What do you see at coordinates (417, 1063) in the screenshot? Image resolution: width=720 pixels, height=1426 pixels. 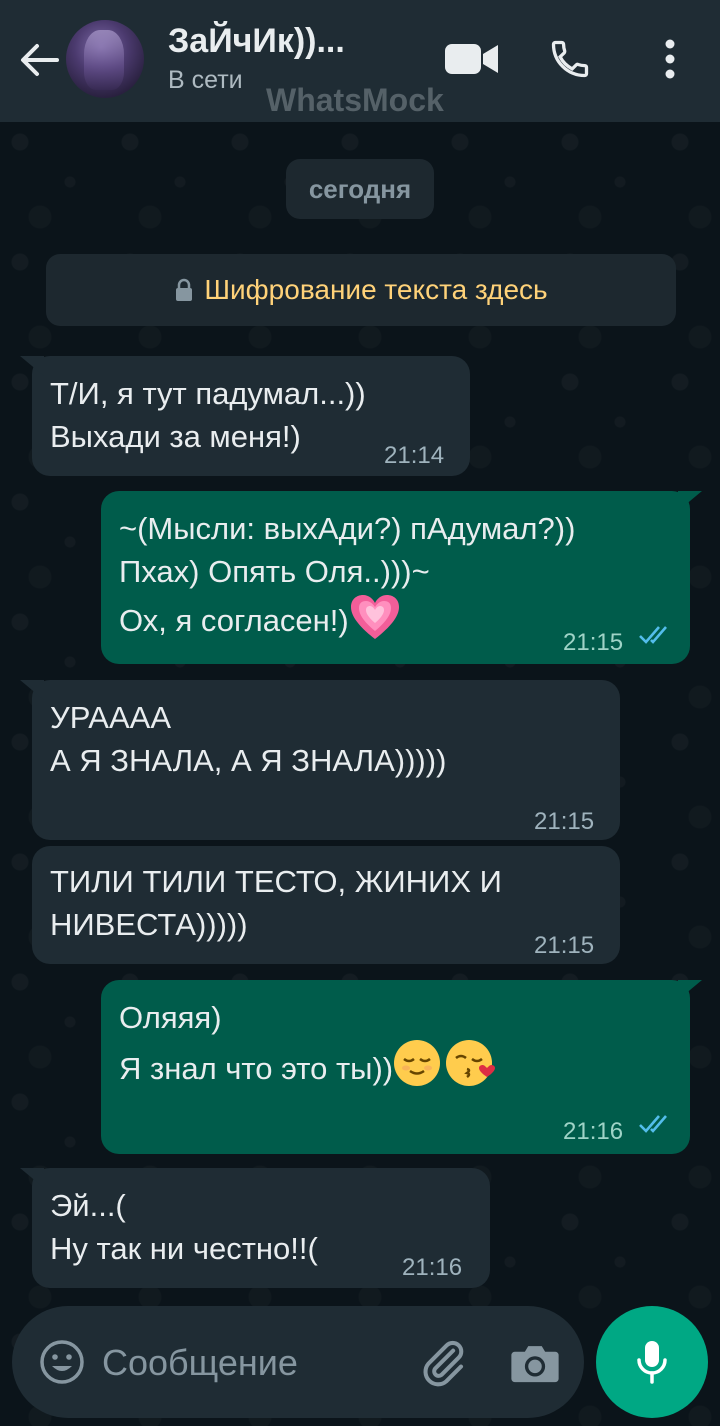 I see `relieved-face-icon` at bounding box center [417, 1063].